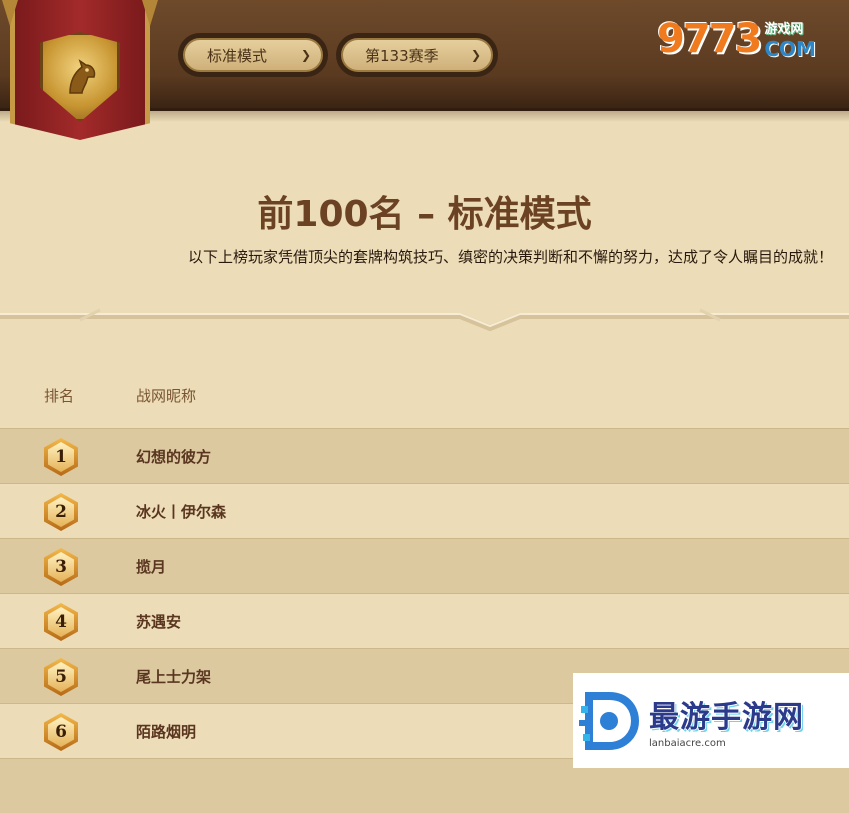  I want to click on site-logo: 9773 游戏网 COM, so click(745, 39).